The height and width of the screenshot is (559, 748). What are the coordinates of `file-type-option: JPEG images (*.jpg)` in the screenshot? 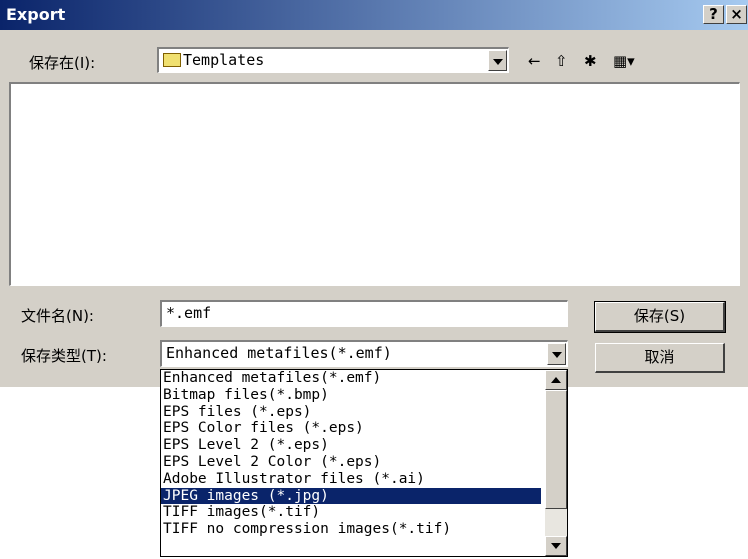 It's located at (351, 496).